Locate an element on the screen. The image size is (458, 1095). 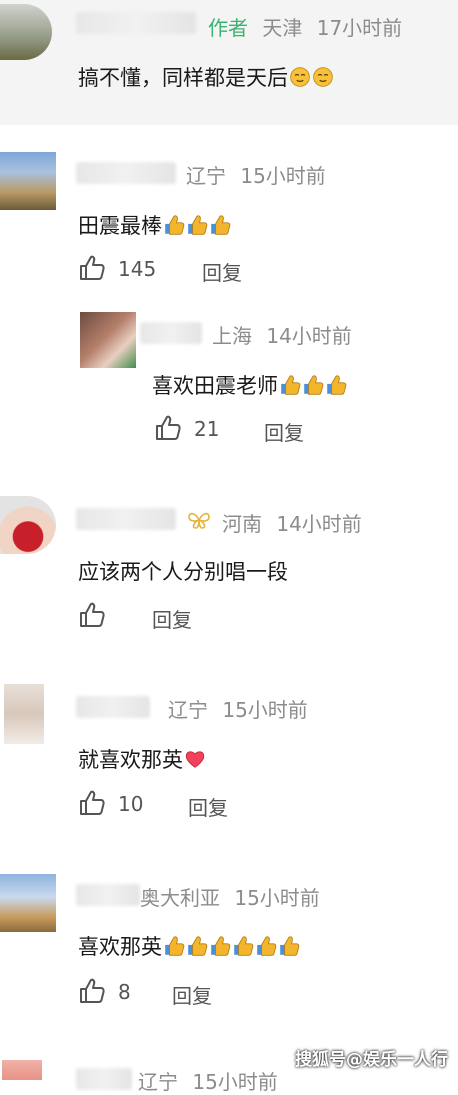
author-badge: 作者 is located at coordinates (228, 28).